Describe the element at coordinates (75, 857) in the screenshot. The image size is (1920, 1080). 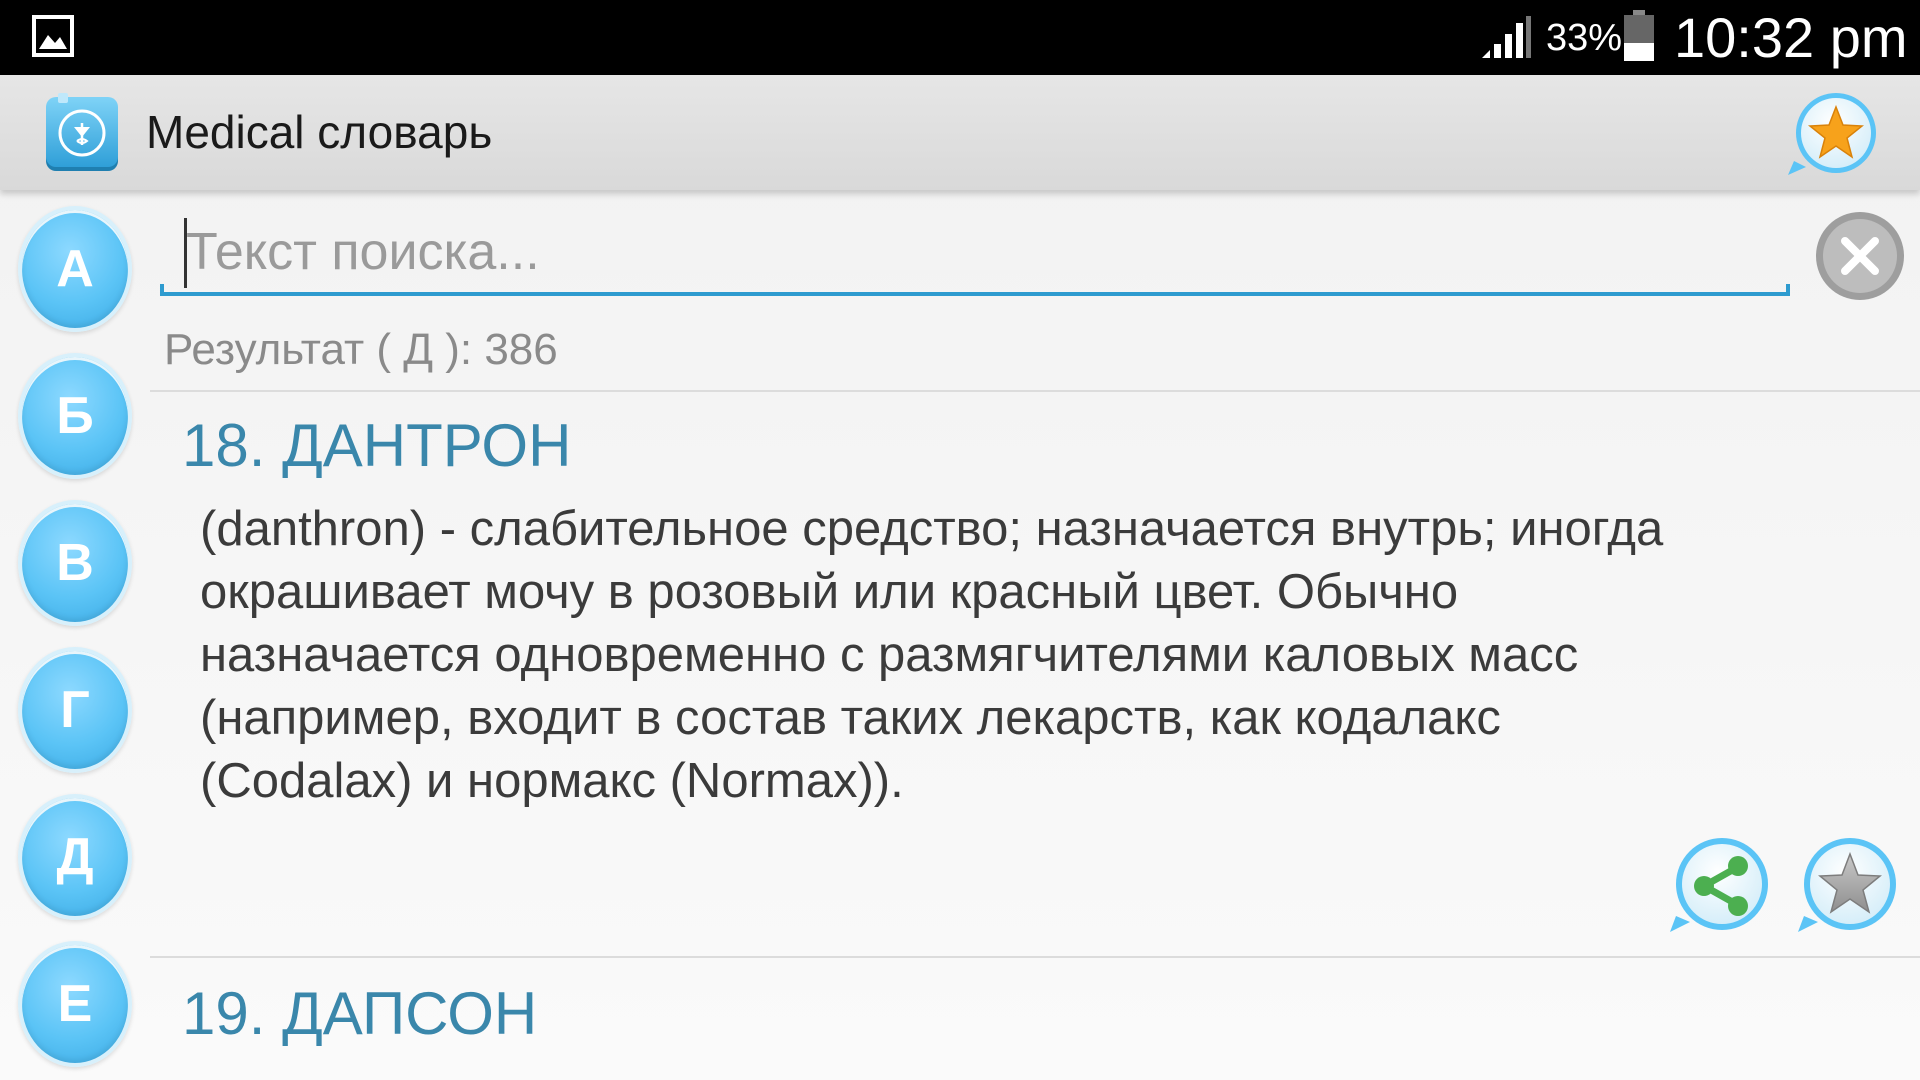
I see `letter-button-d: Д` at that location.